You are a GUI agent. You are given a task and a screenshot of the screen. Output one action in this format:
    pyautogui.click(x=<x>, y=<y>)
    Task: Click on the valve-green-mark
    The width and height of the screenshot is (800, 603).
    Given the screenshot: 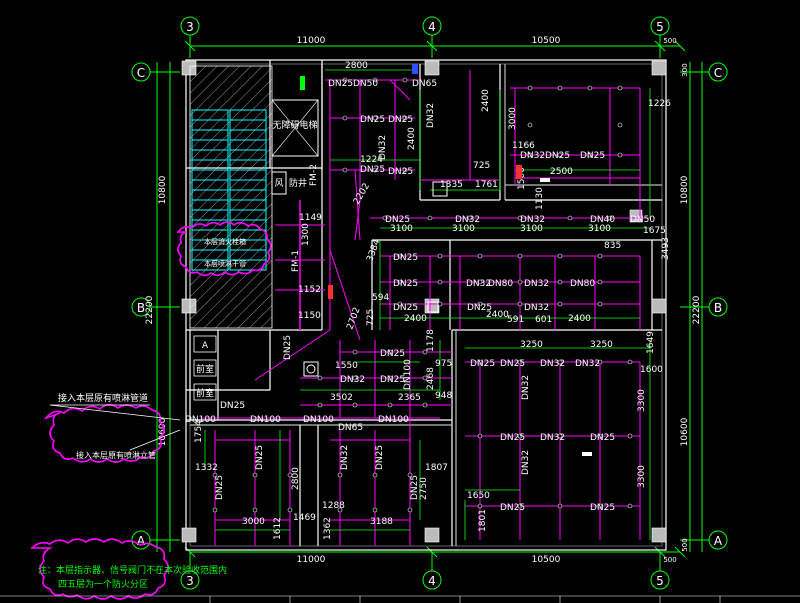 What is the action you would take?
    pyautogui.click(x=302, y=83)
    